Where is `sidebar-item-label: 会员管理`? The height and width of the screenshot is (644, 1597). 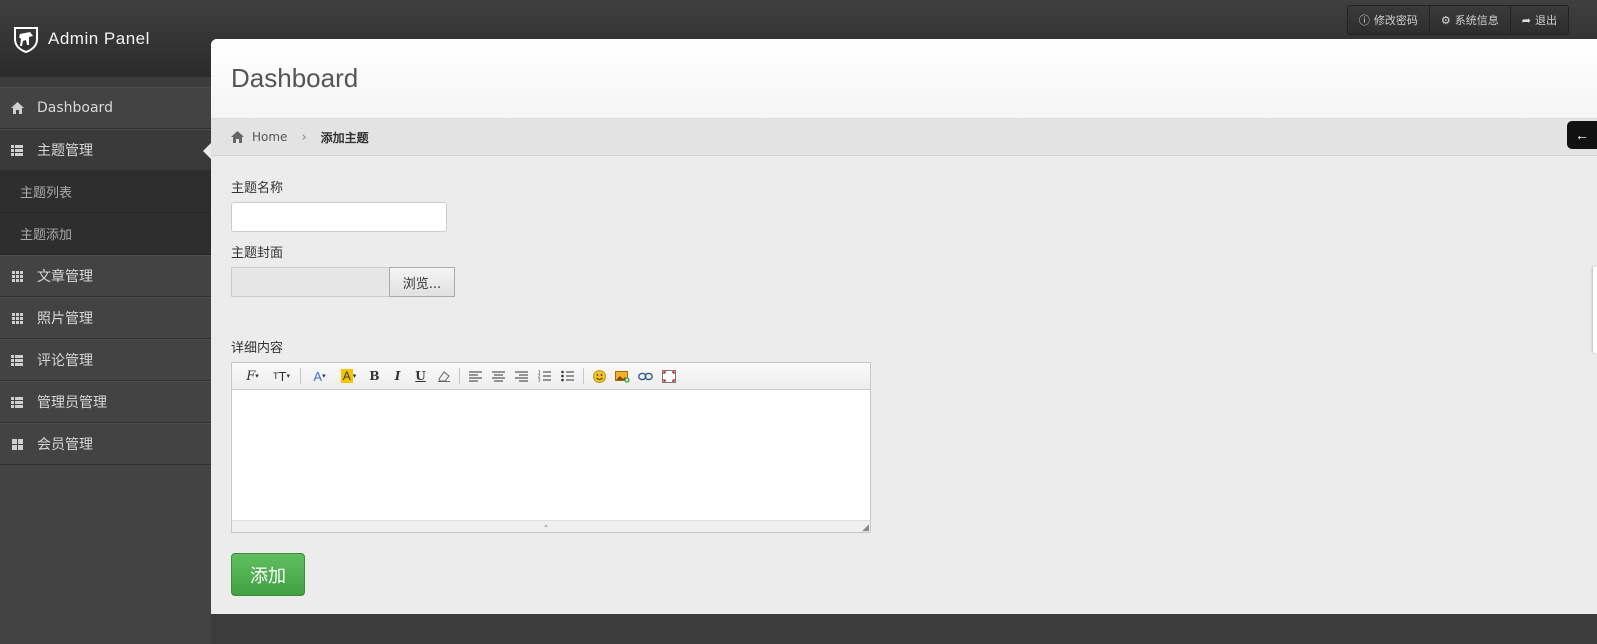 sidebar-item-label: 会员管理 is located at coordinates (65, 445).